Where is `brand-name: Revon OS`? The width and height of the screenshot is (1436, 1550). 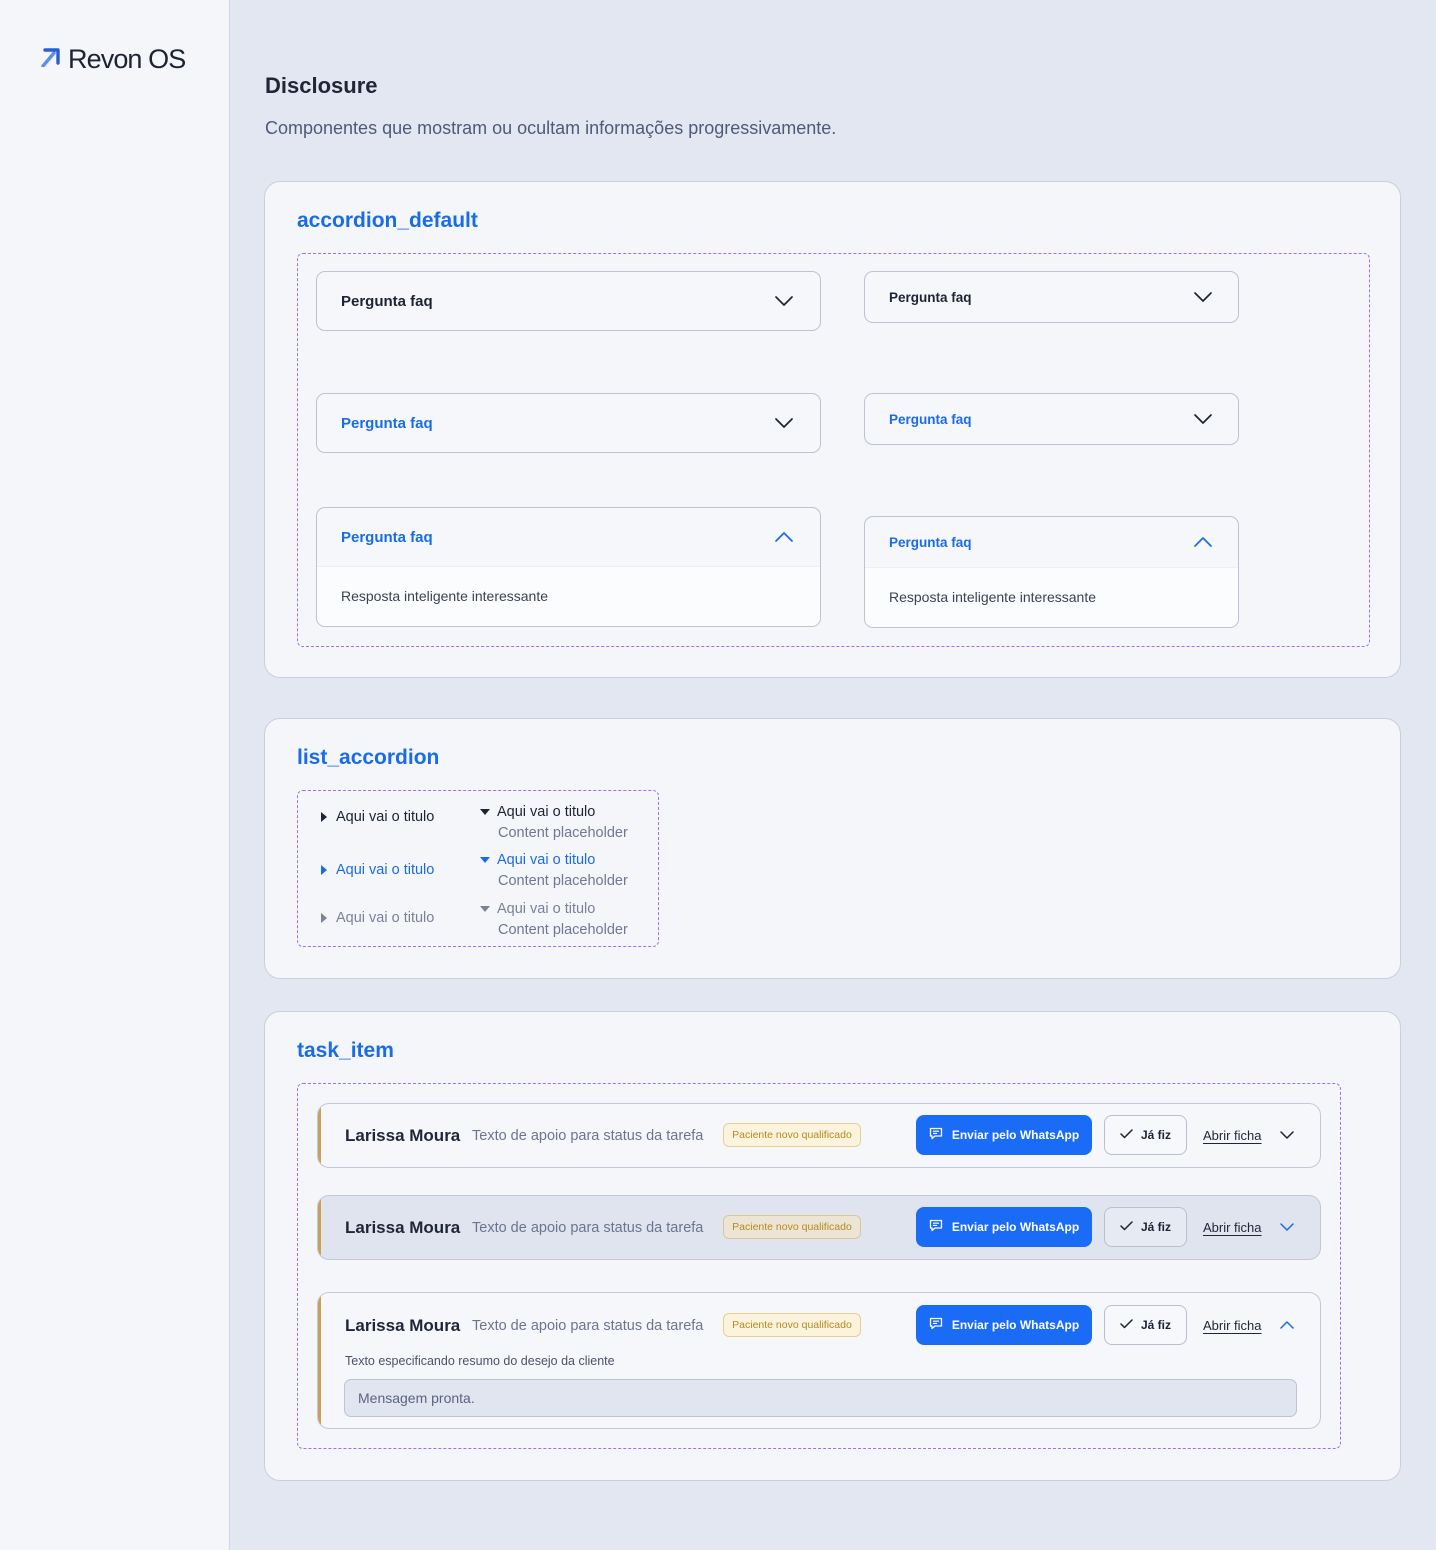 brand-name: Revon OS is located at coordinates (127, 59).